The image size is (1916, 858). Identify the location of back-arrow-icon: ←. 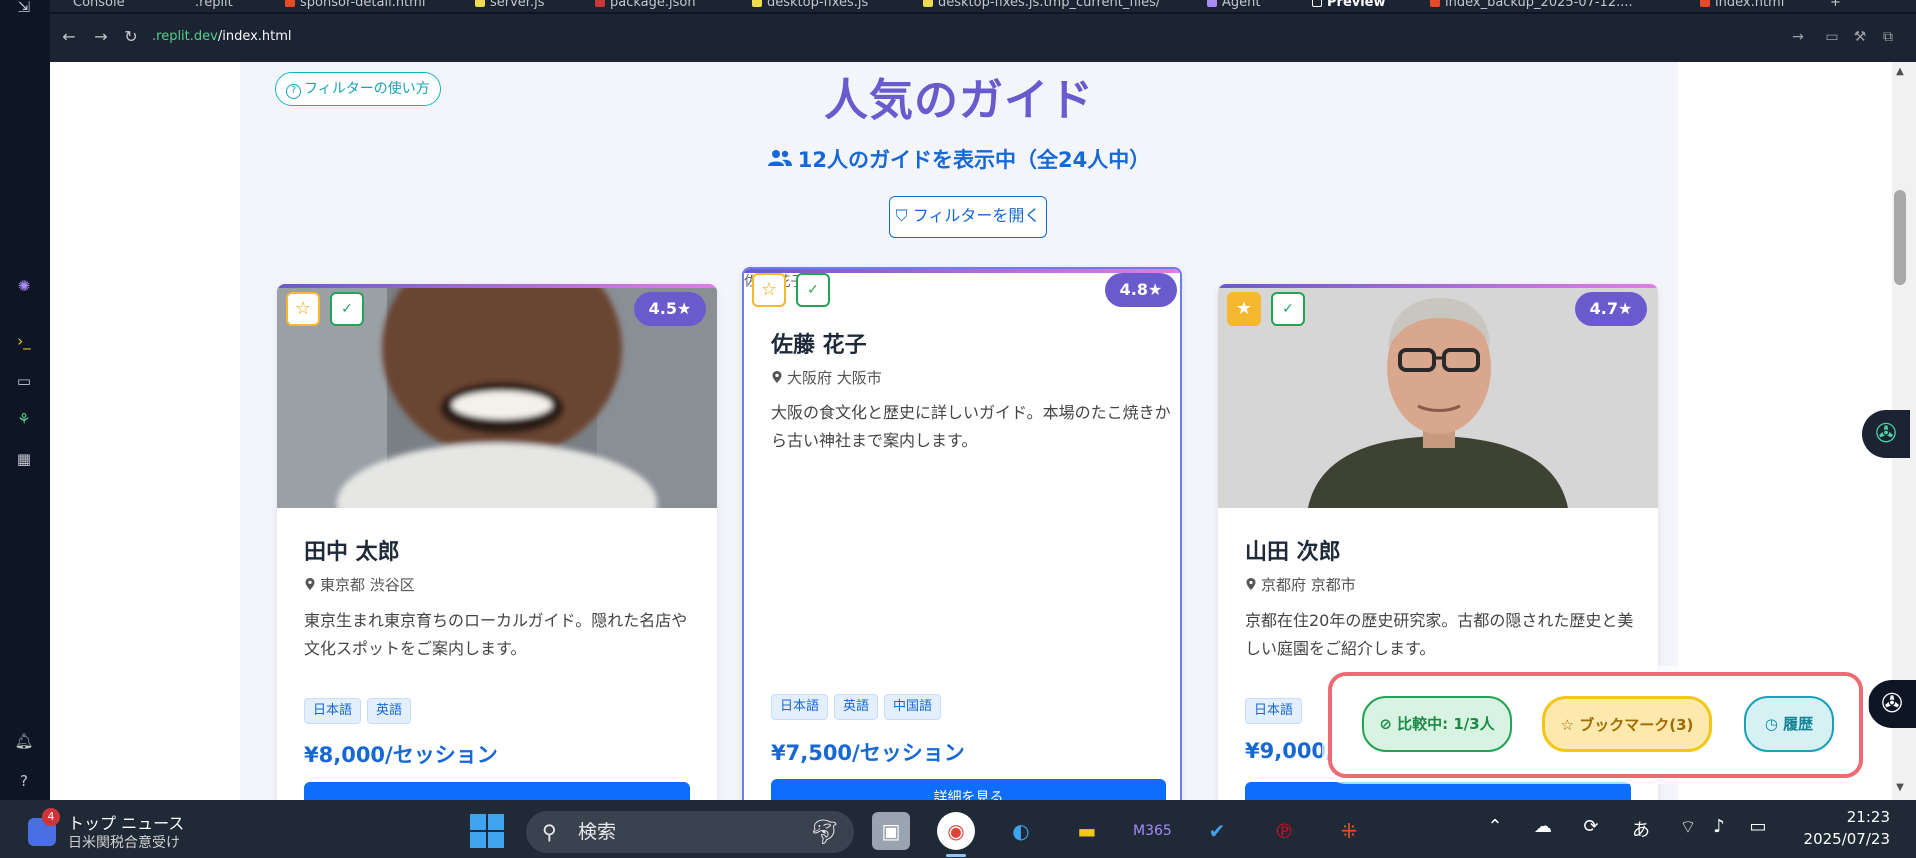
(69, 37).